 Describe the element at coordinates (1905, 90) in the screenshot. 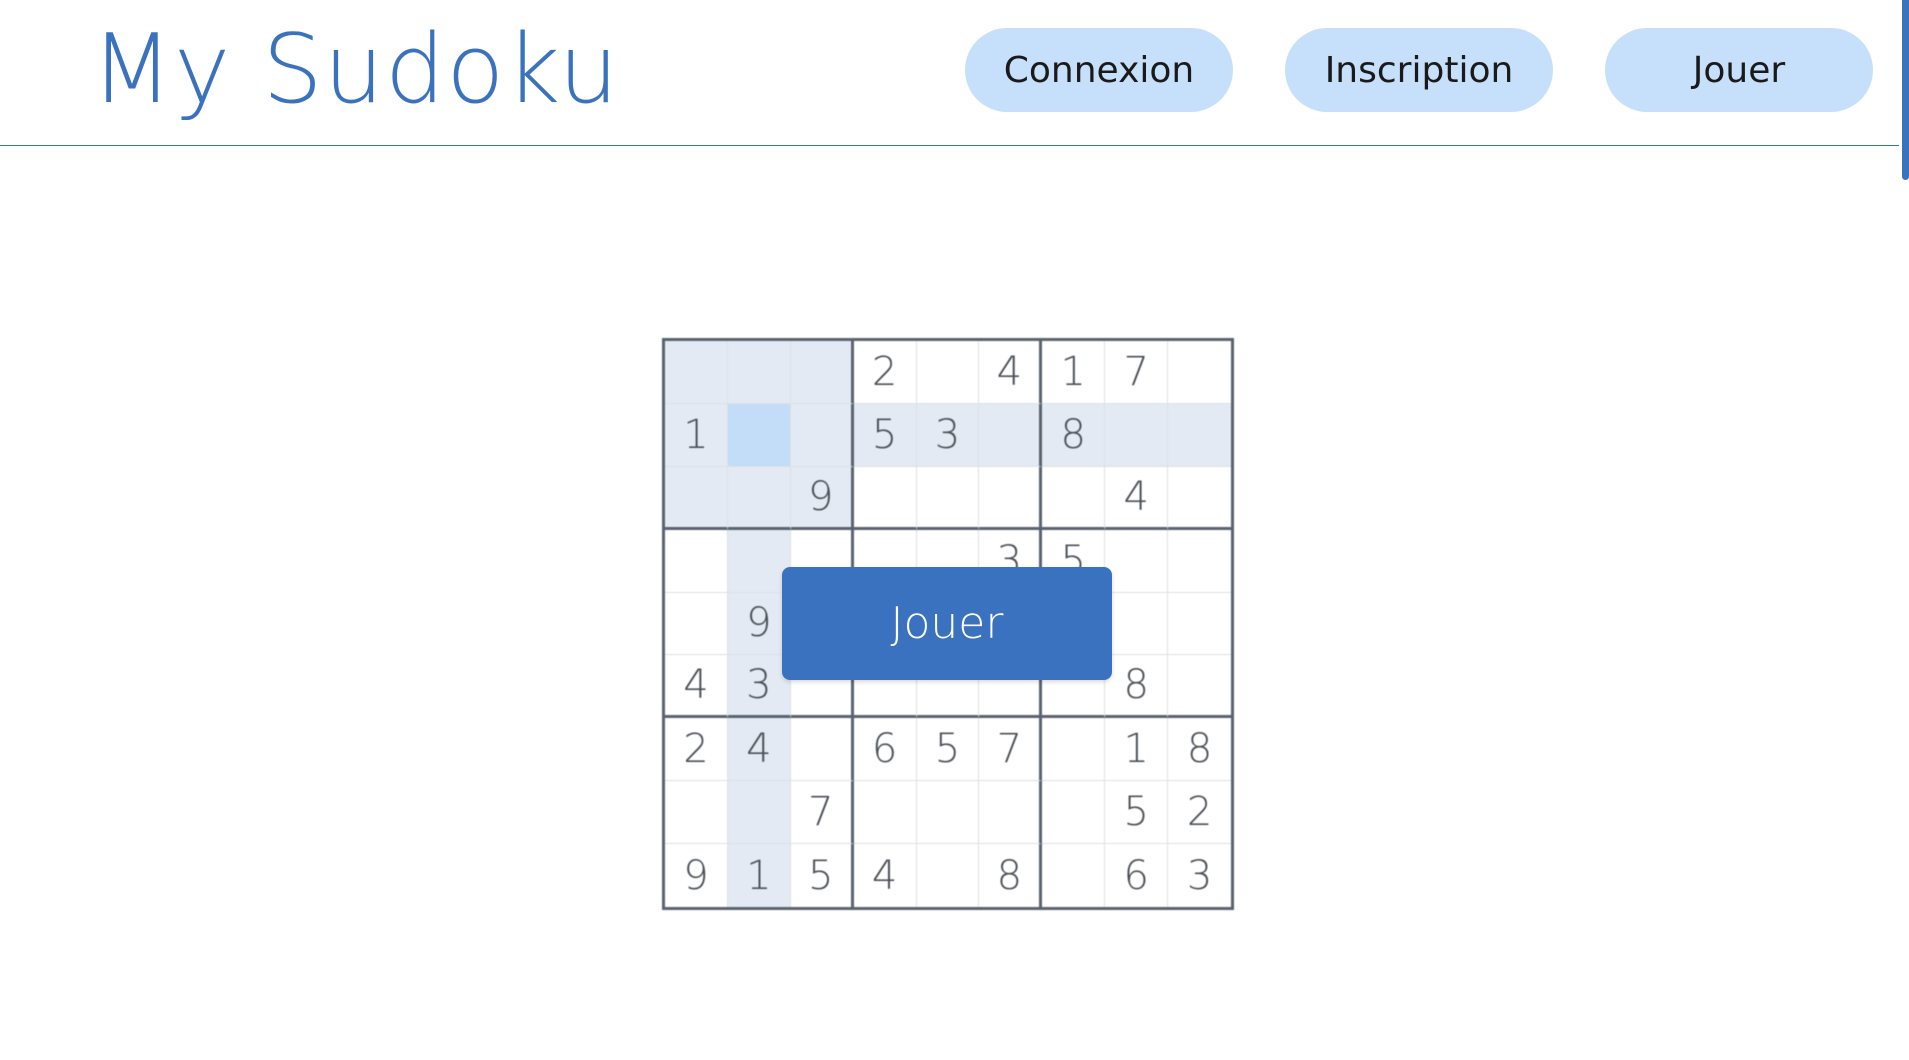

I see `scrollbar-thumb` at that location.